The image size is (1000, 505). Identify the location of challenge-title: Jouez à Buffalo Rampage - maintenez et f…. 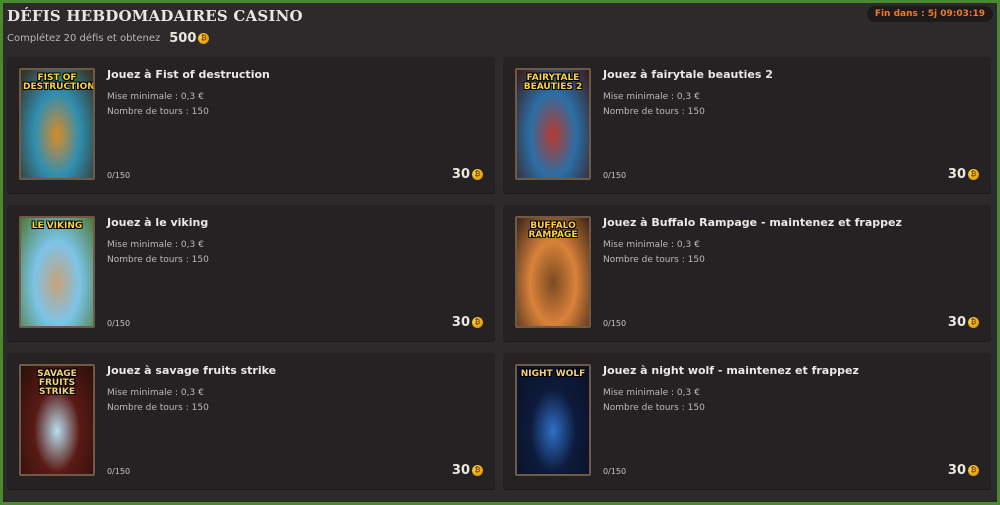
(752, 222).